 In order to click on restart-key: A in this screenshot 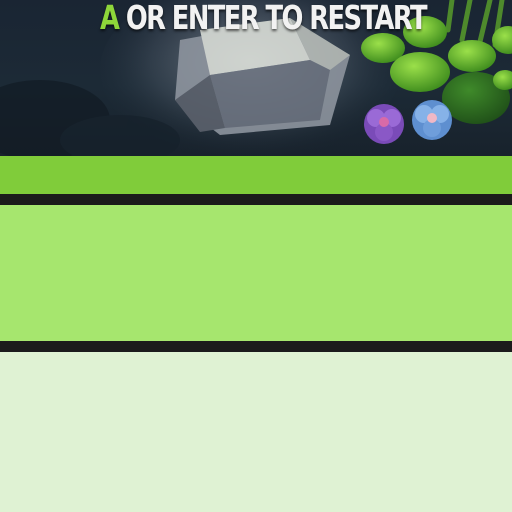, I will do `click(110, 18)`.